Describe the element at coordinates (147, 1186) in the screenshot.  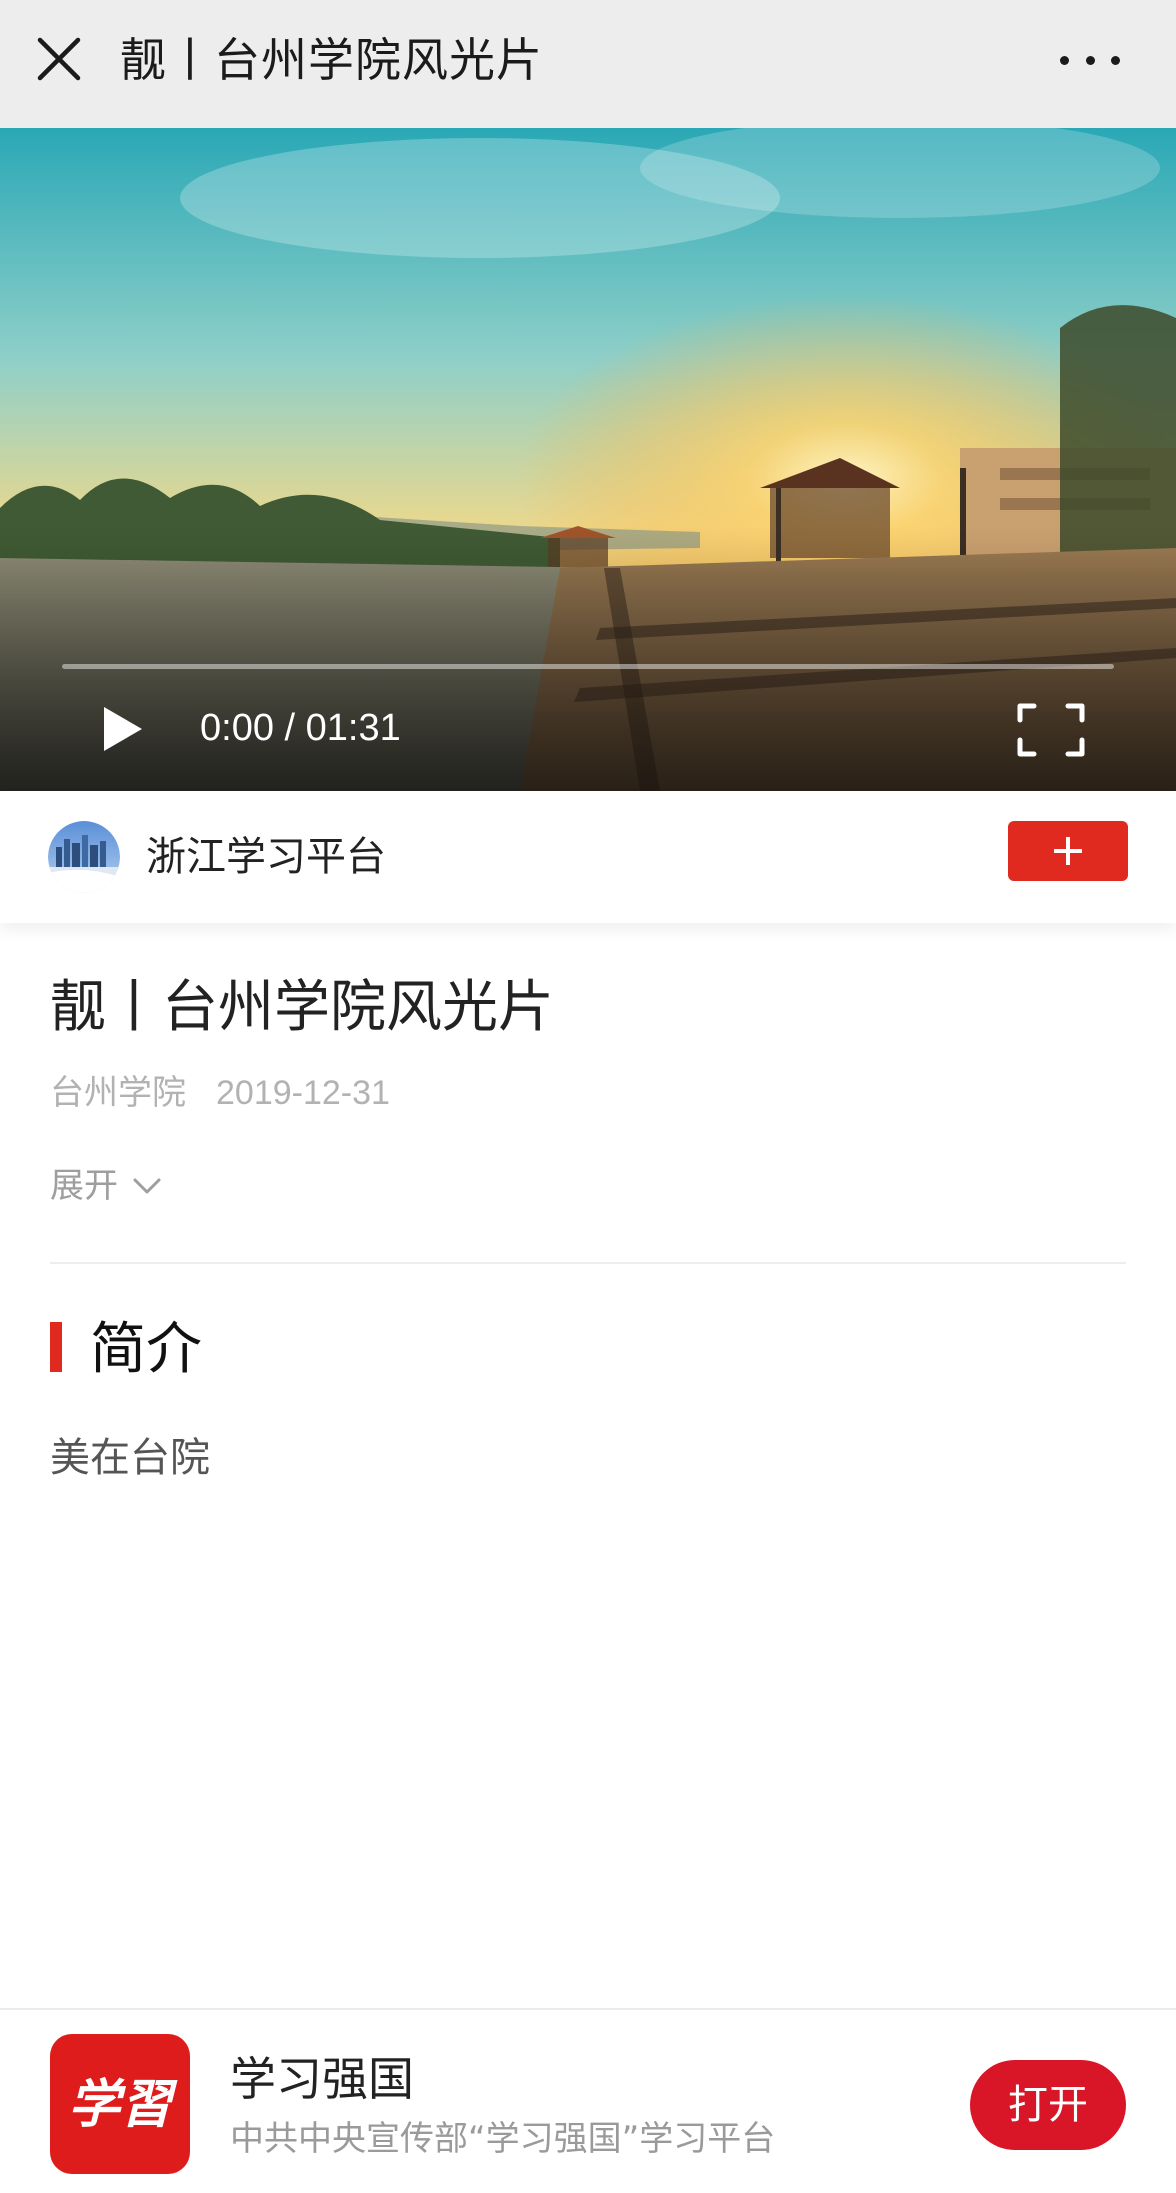
I see `chevron-down-icon` at that location.